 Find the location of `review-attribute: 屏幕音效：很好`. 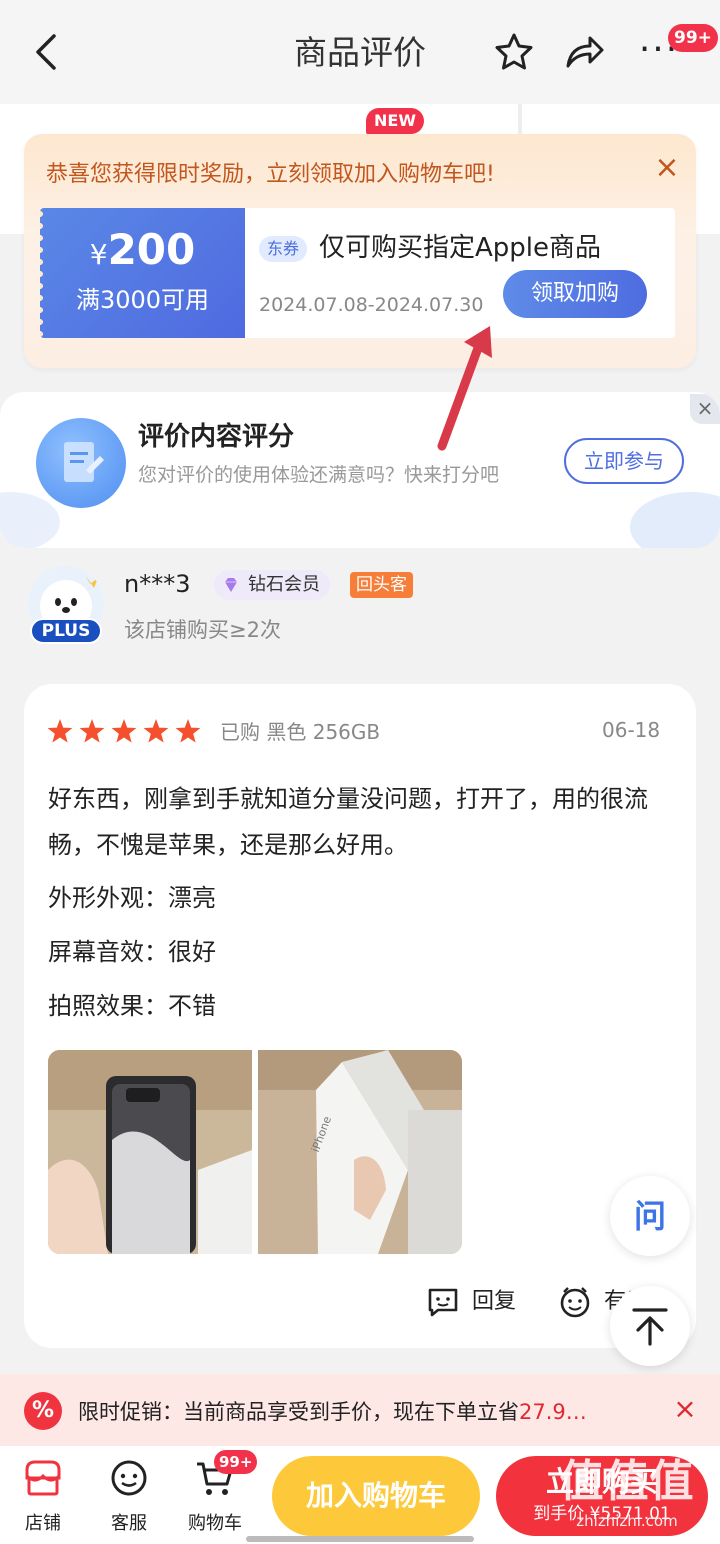

review-attribute: 屏幕音效：很好 is located at coordinates (132, 949).